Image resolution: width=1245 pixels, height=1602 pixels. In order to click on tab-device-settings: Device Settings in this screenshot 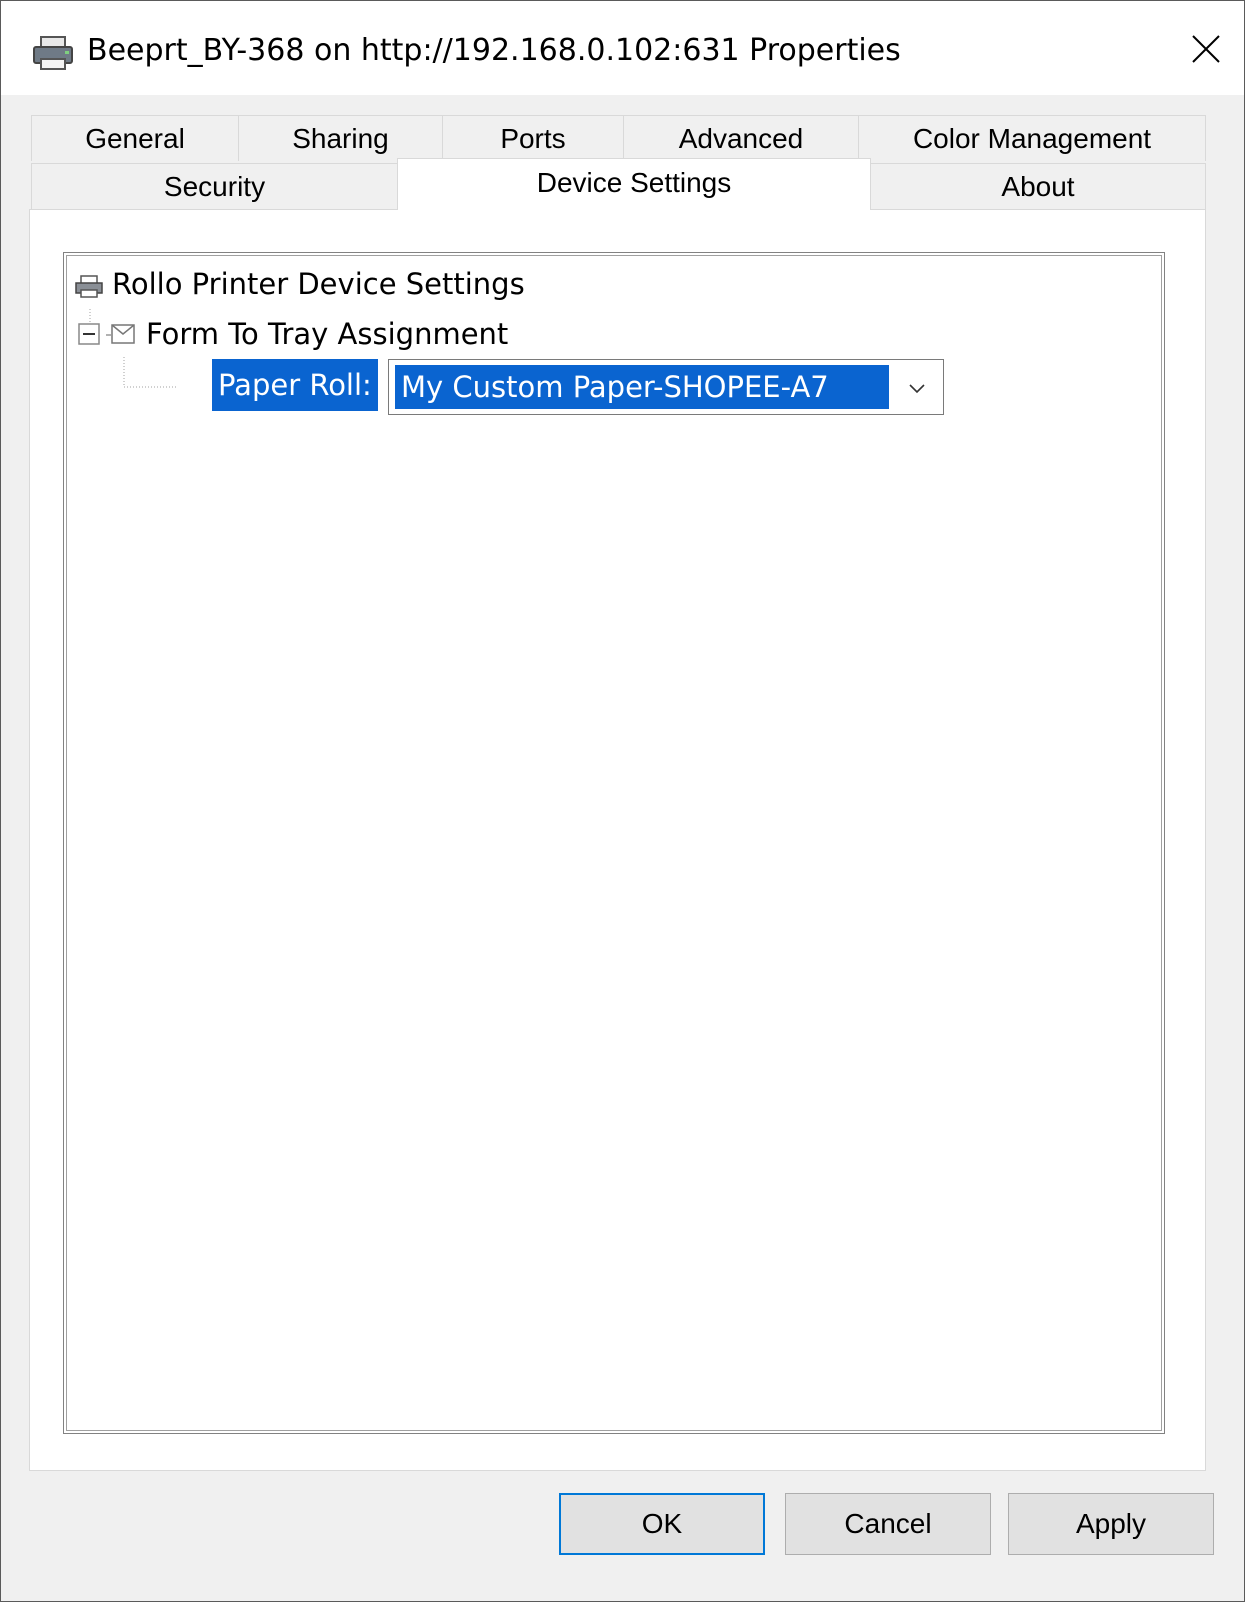, I will do `click(634, 184)`.